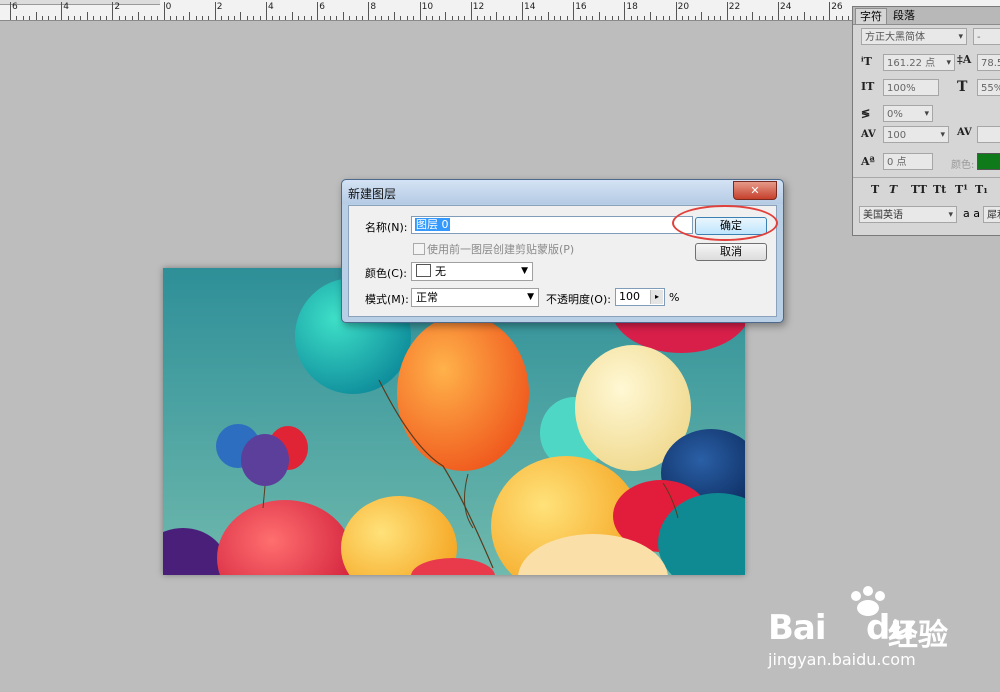  I want to click on tsume-field: 0%, so click(908, 114).